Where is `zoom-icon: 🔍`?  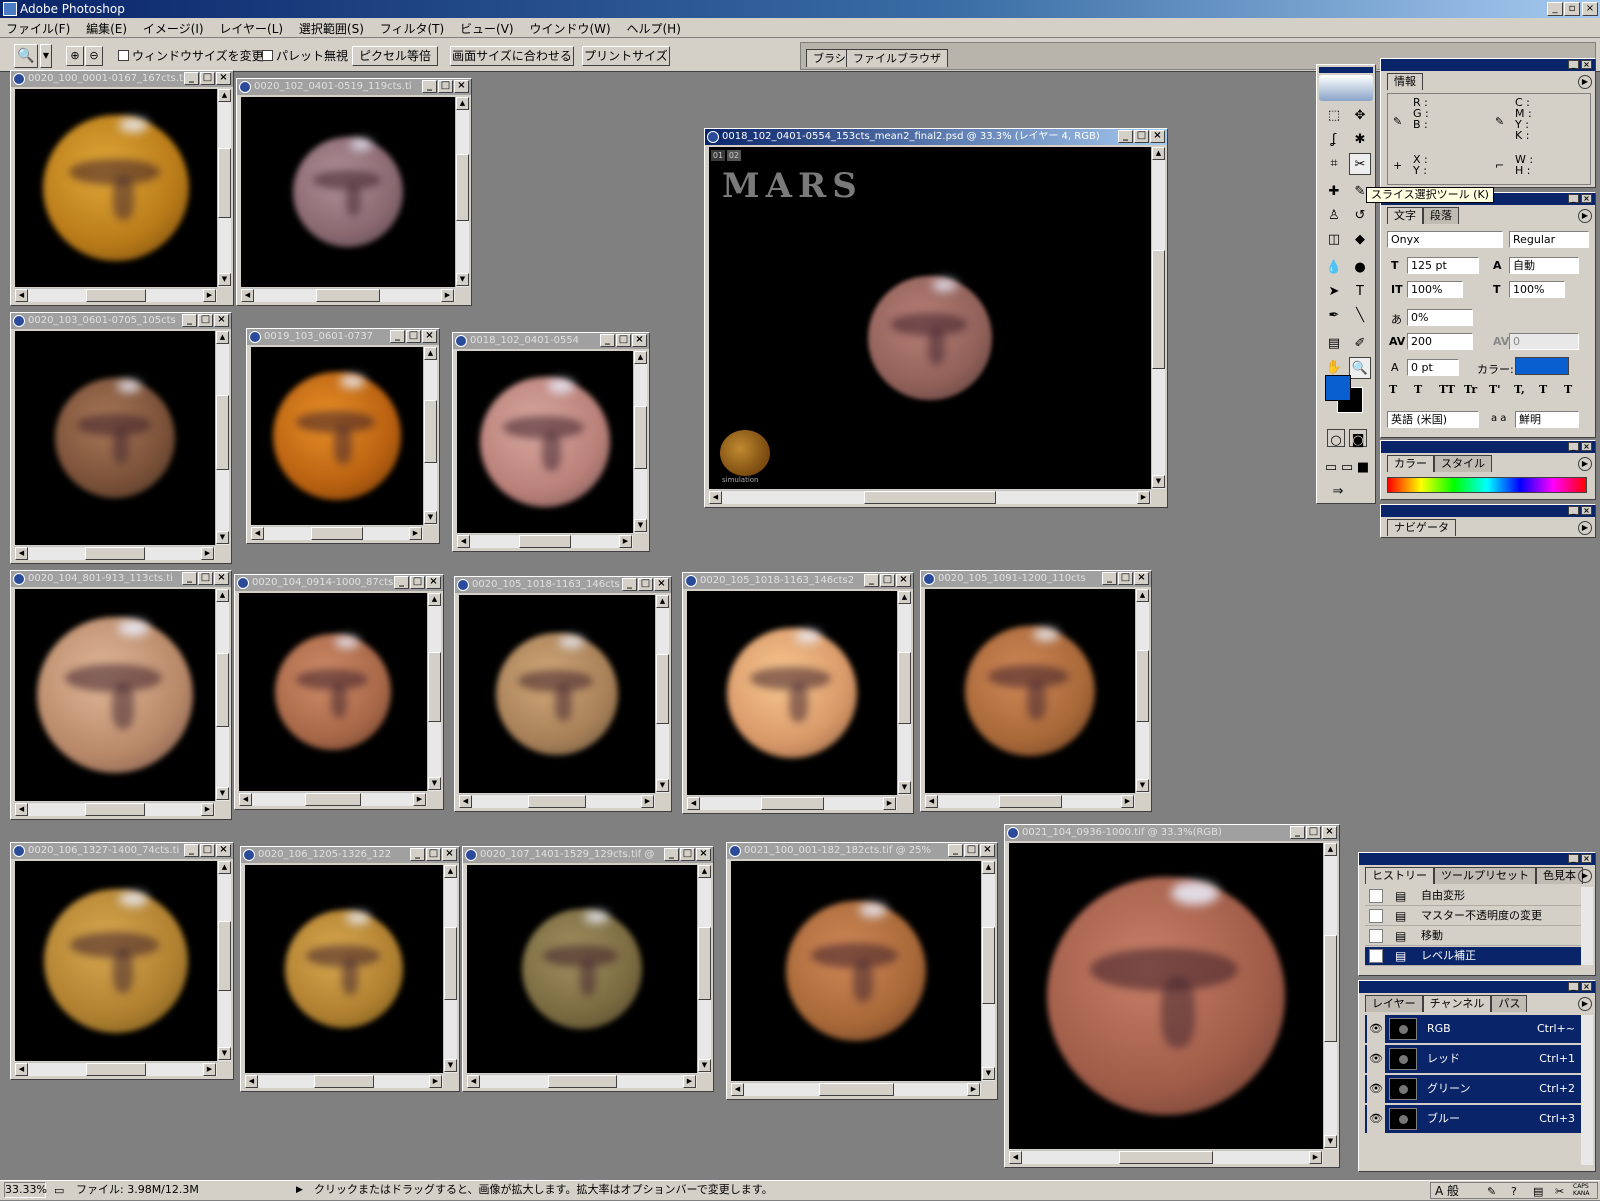 zoom-icon: 🔍 is located at coordinates (1360, 368).